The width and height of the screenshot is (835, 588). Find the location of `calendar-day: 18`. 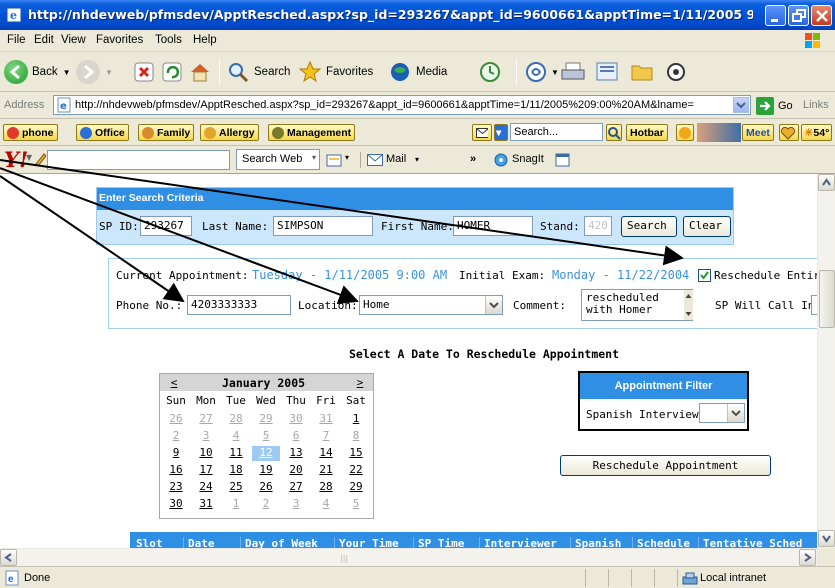

calendar-day: 18 is located at coordinates (236, 470).